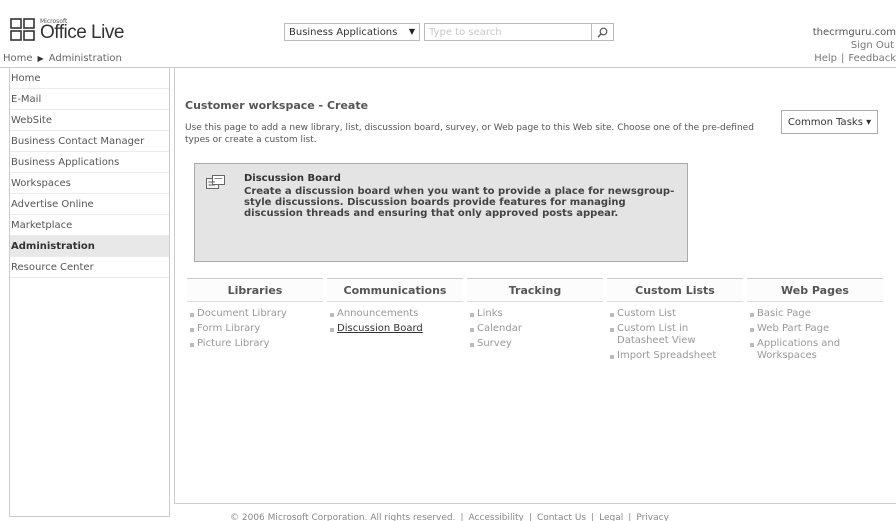 Image resolution: width=896 pixels, height=521 pixels. I want to click on logo-brand-text: Office Live, so click(82, 32).